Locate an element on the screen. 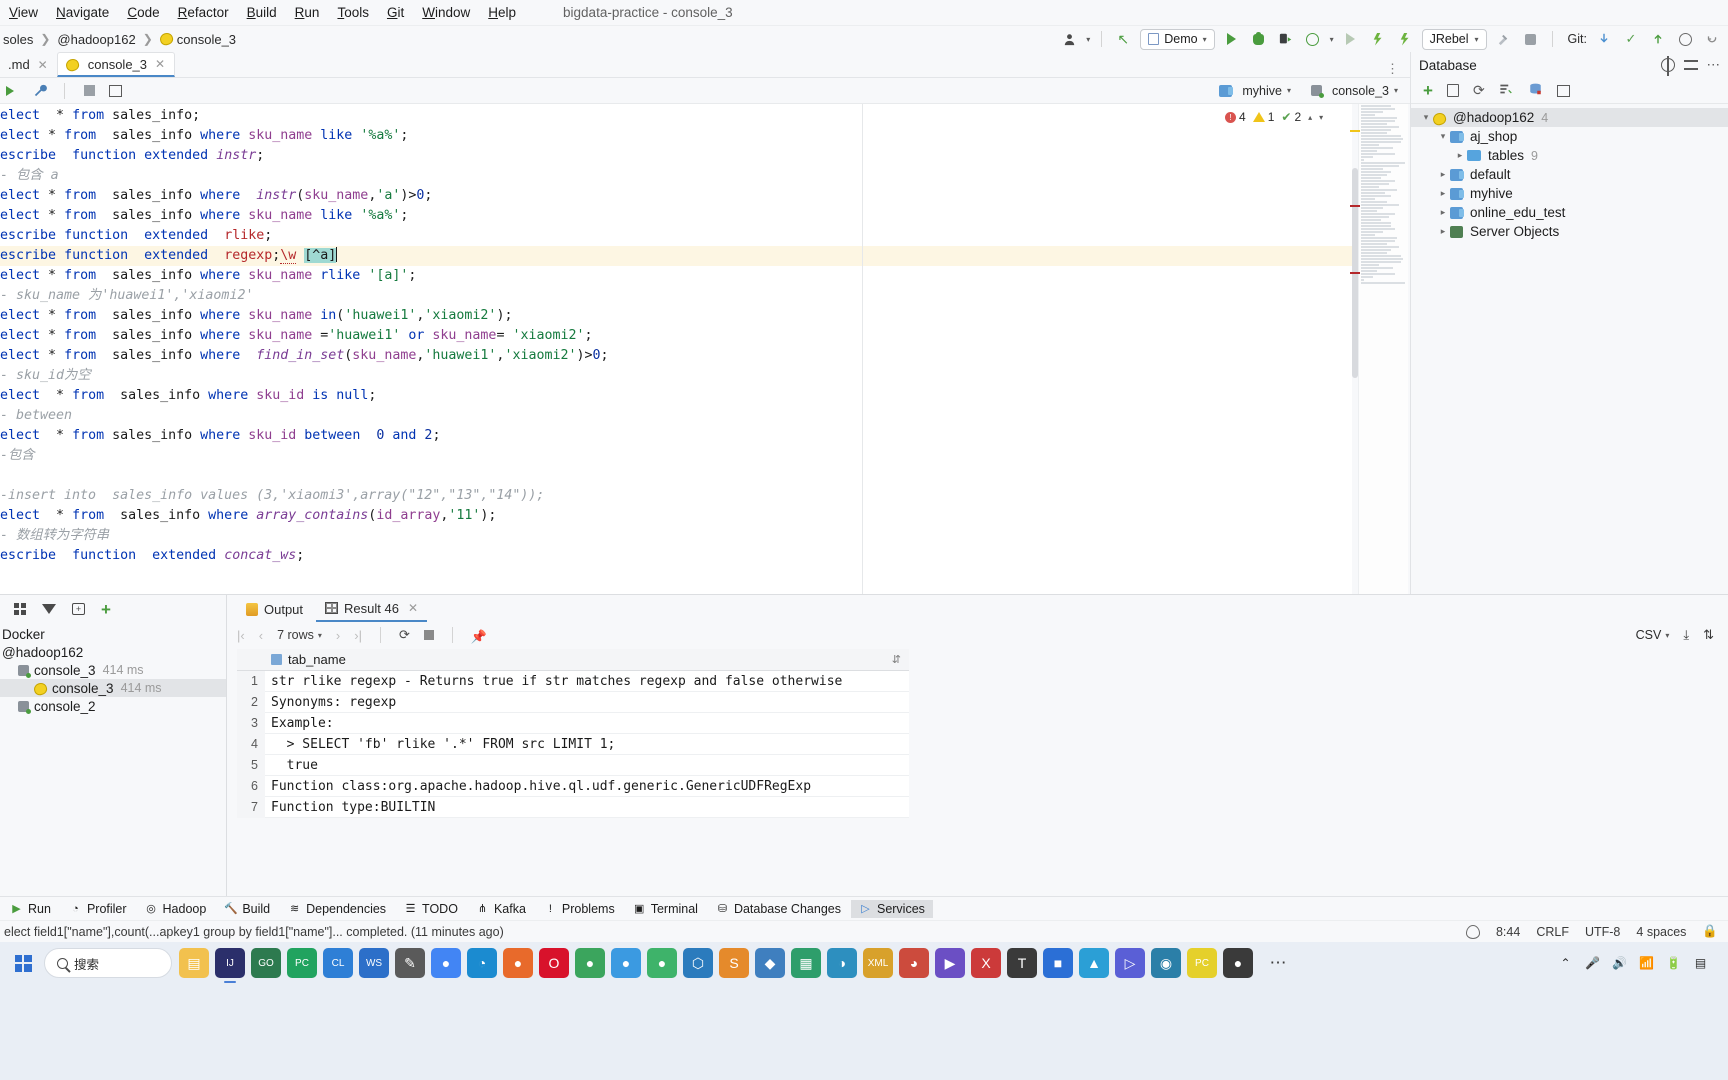  panel-options-icon: ⋯ is located at coordinates (1714, 65).